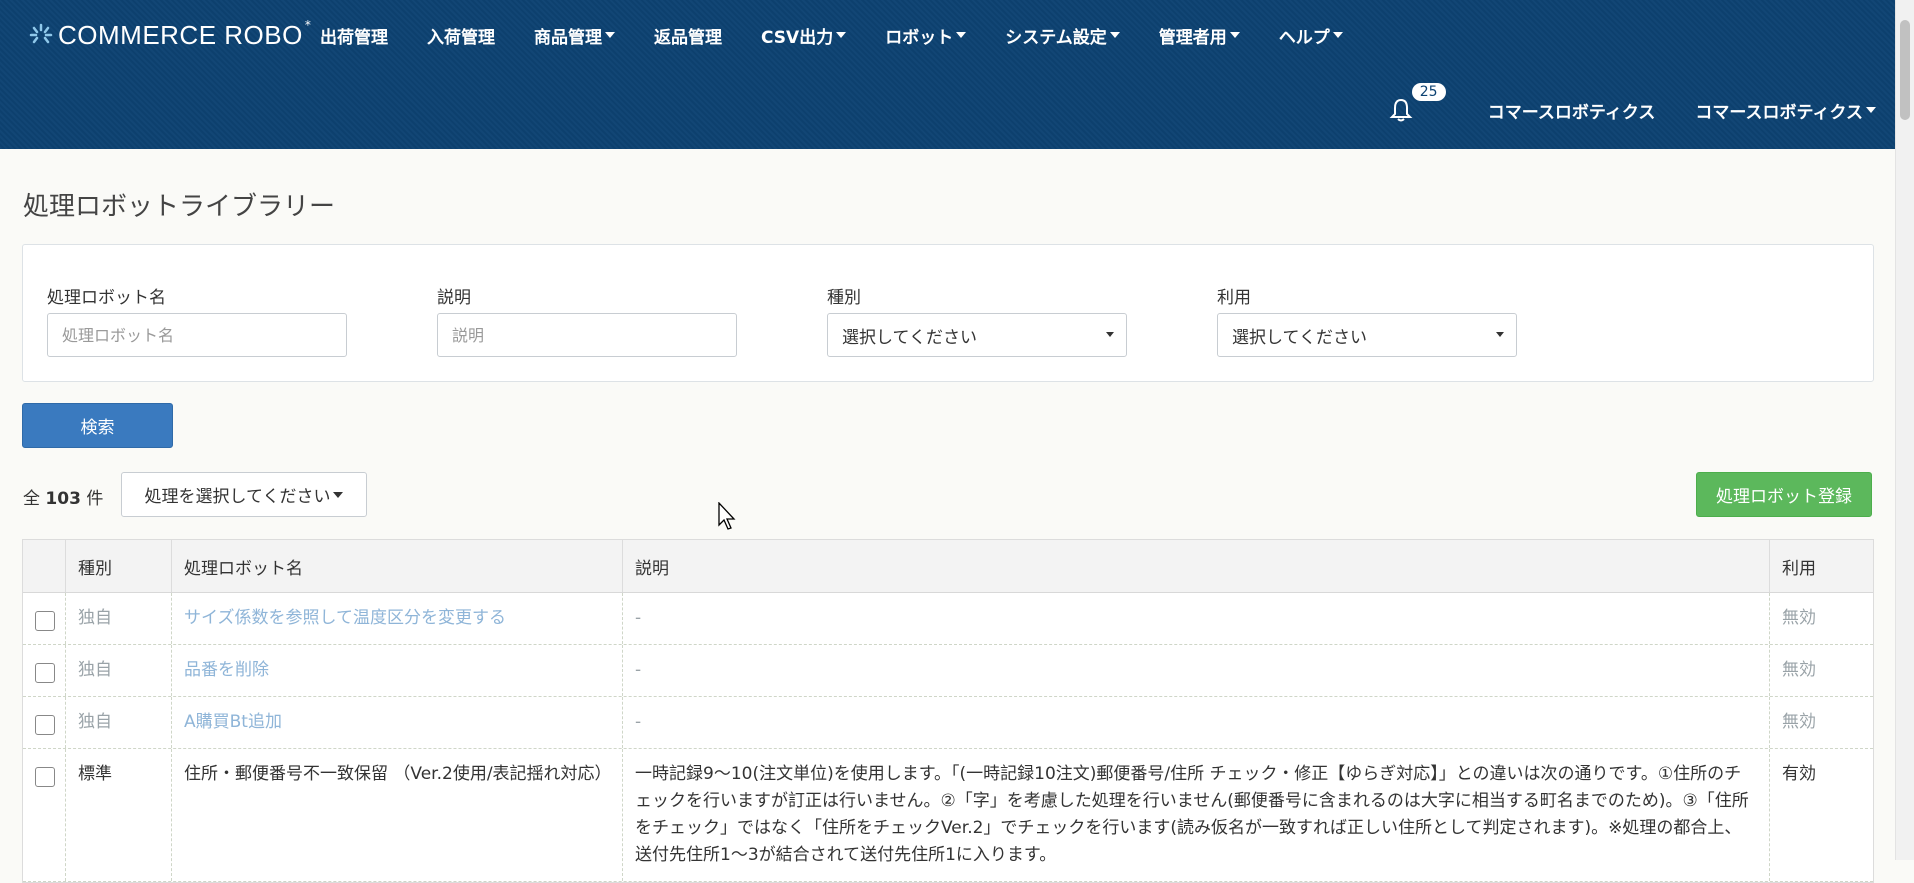  What do you see at coordinates (1799, 568) in the screenshot?
I see `col-usage: 利用` at bounding box center [1799, 568].